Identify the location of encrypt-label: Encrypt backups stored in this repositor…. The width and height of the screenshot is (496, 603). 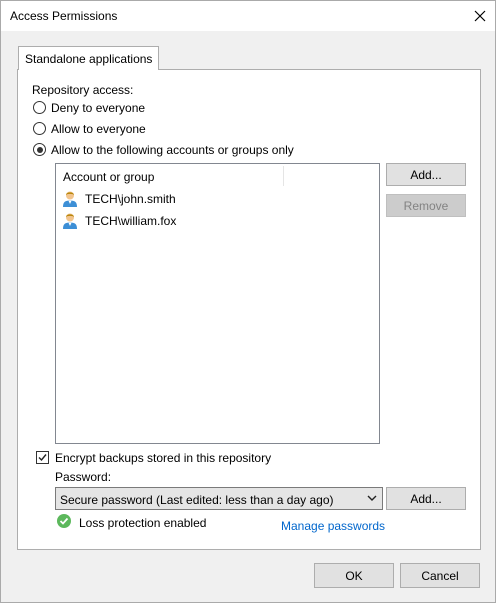
(163, 458).